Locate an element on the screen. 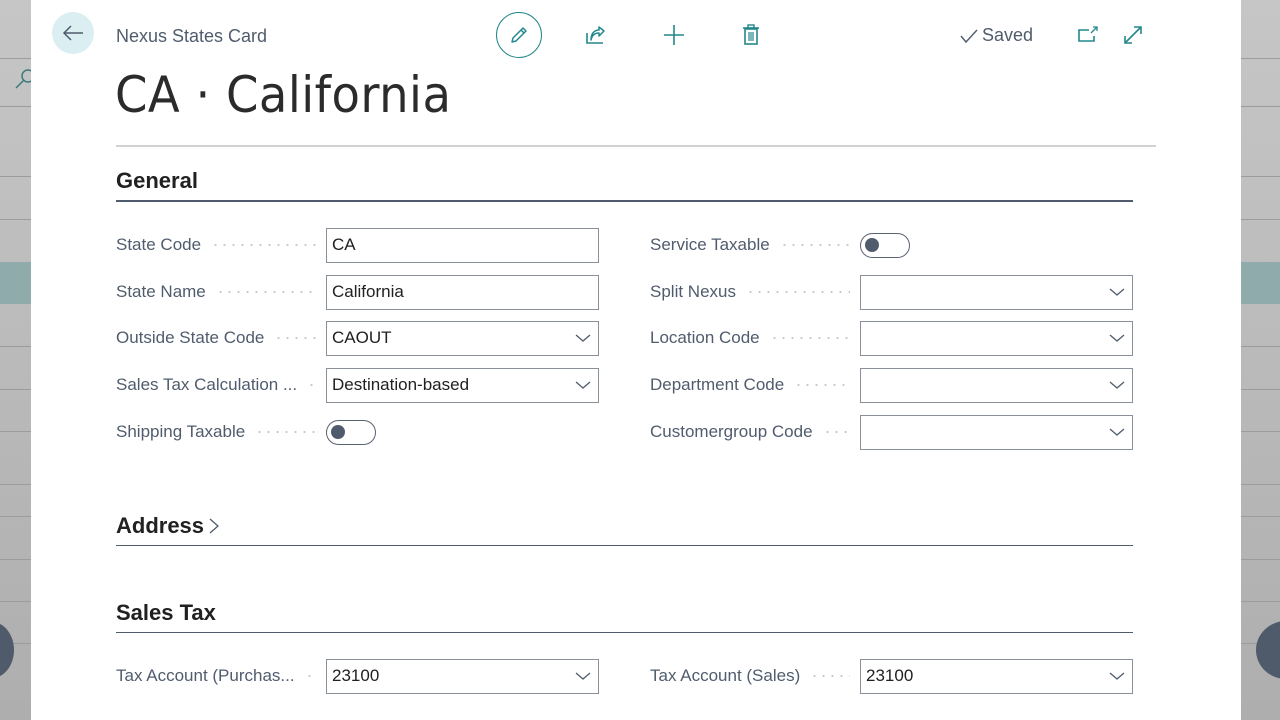  section-address-title: Address is located at coordinates (168, 529).